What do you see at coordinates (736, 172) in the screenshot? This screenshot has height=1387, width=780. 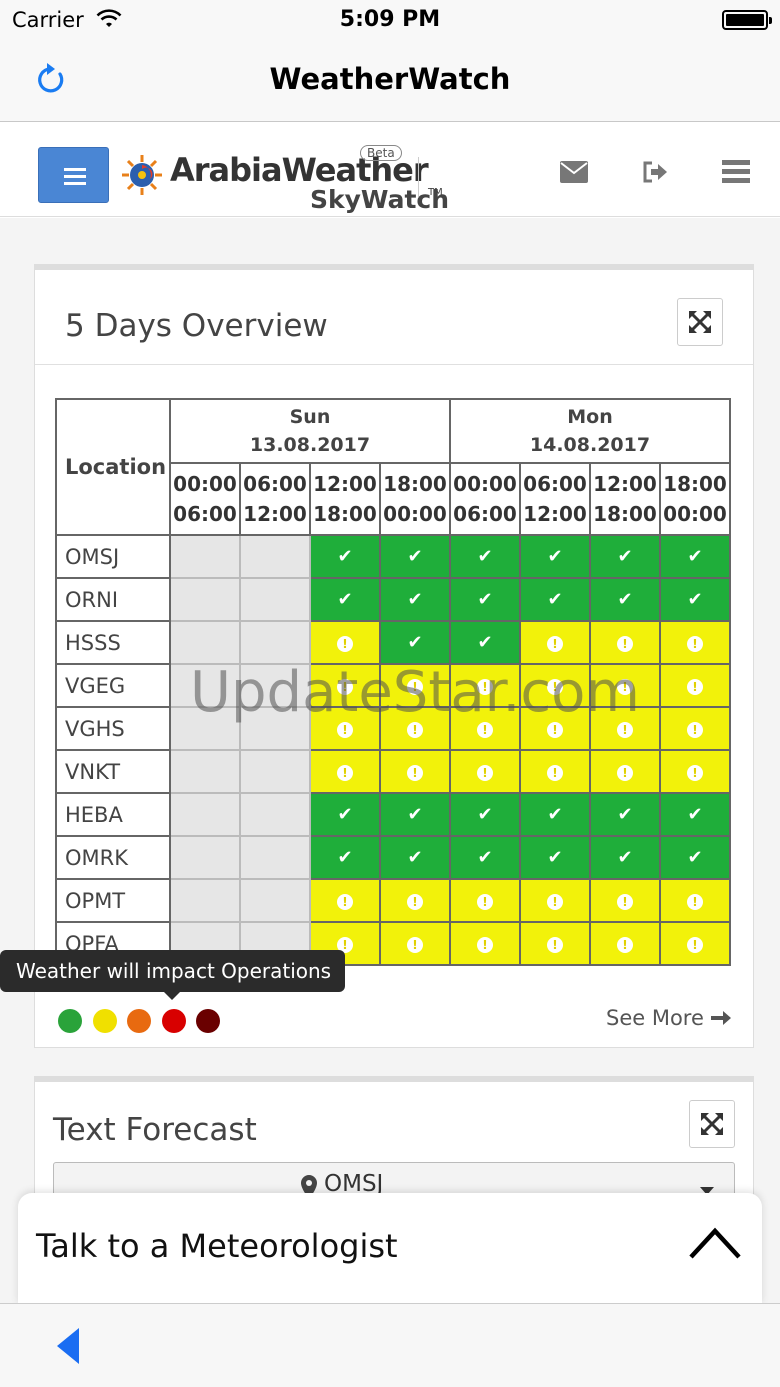 I see `list-menu-icon` at bounding box center [736, 172].